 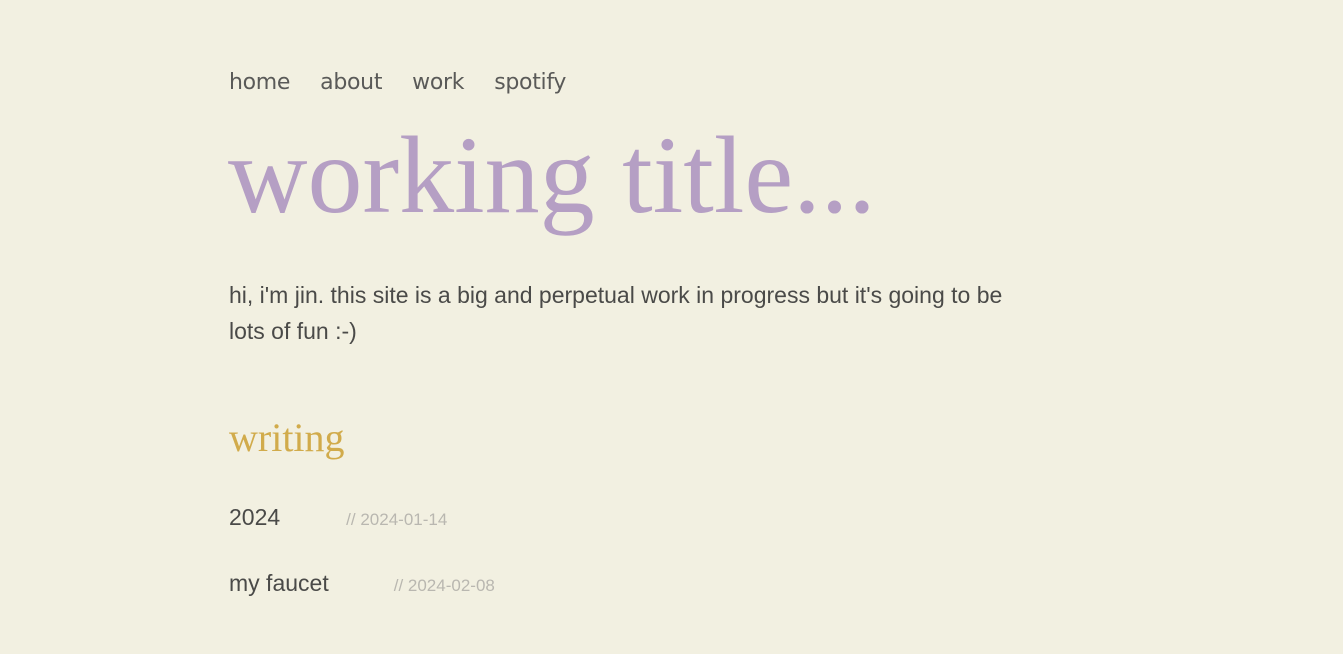 What do you see at coordinates (438, 82) in the screenshot?
I see `nav-work-link: work` at bounding box center [438, 82].